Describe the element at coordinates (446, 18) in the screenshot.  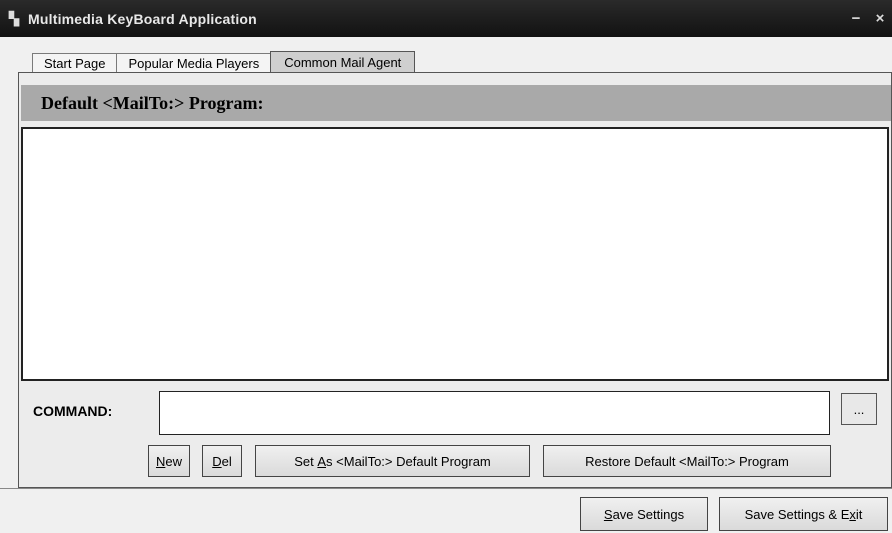
I see `title-bar: ▚ Multimedia KeyBoard Application − ×` at that location.